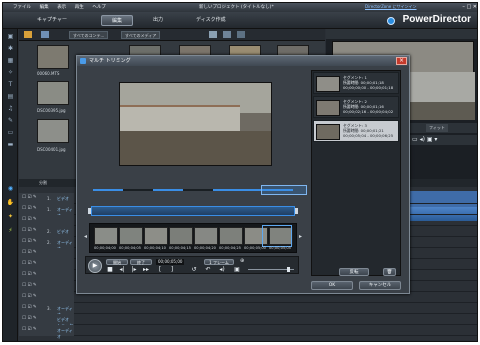 The height and width of the screenshot is (345, 480). What do you see at coordinates (242, 261) in the screenshot?
I see `zoom-icon: ⊕` at bounding box center [242, 261].